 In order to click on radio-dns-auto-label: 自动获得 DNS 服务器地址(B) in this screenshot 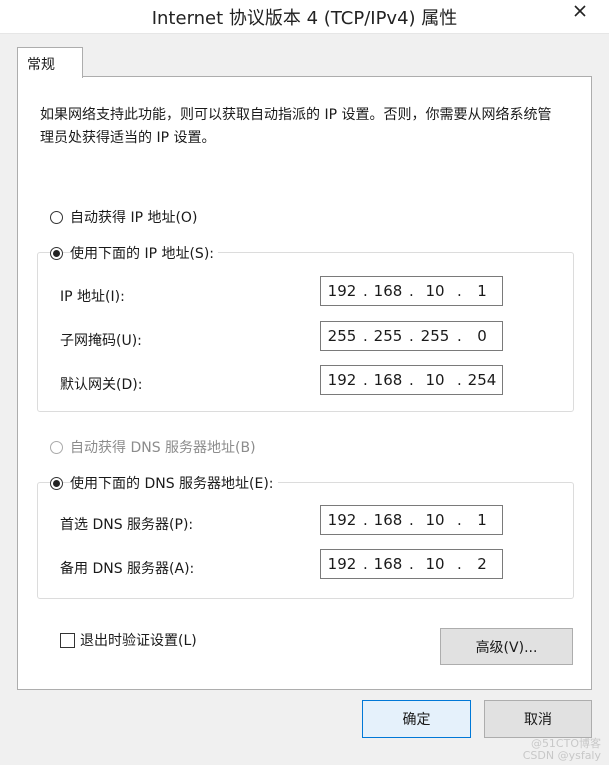, I will do `click(165, 447)`.